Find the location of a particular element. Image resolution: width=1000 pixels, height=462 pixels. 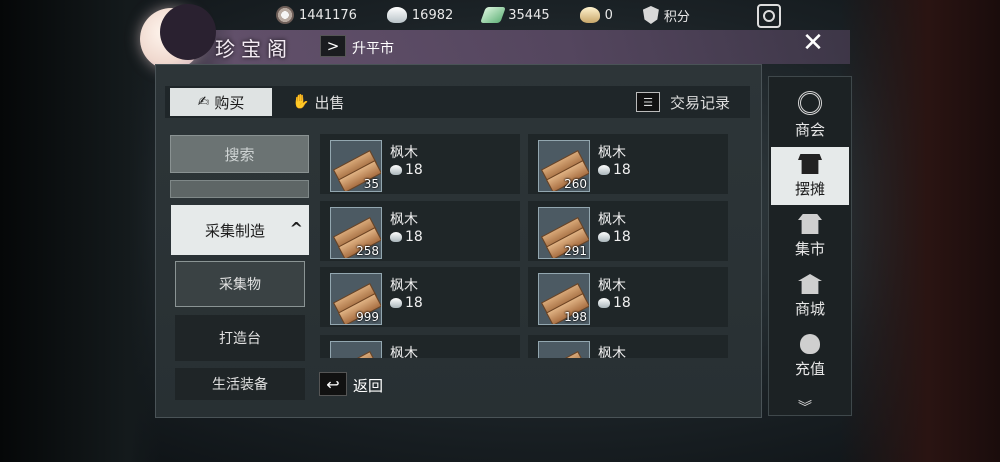

tongbao-coin-icon is located at coordinates (285, 15).